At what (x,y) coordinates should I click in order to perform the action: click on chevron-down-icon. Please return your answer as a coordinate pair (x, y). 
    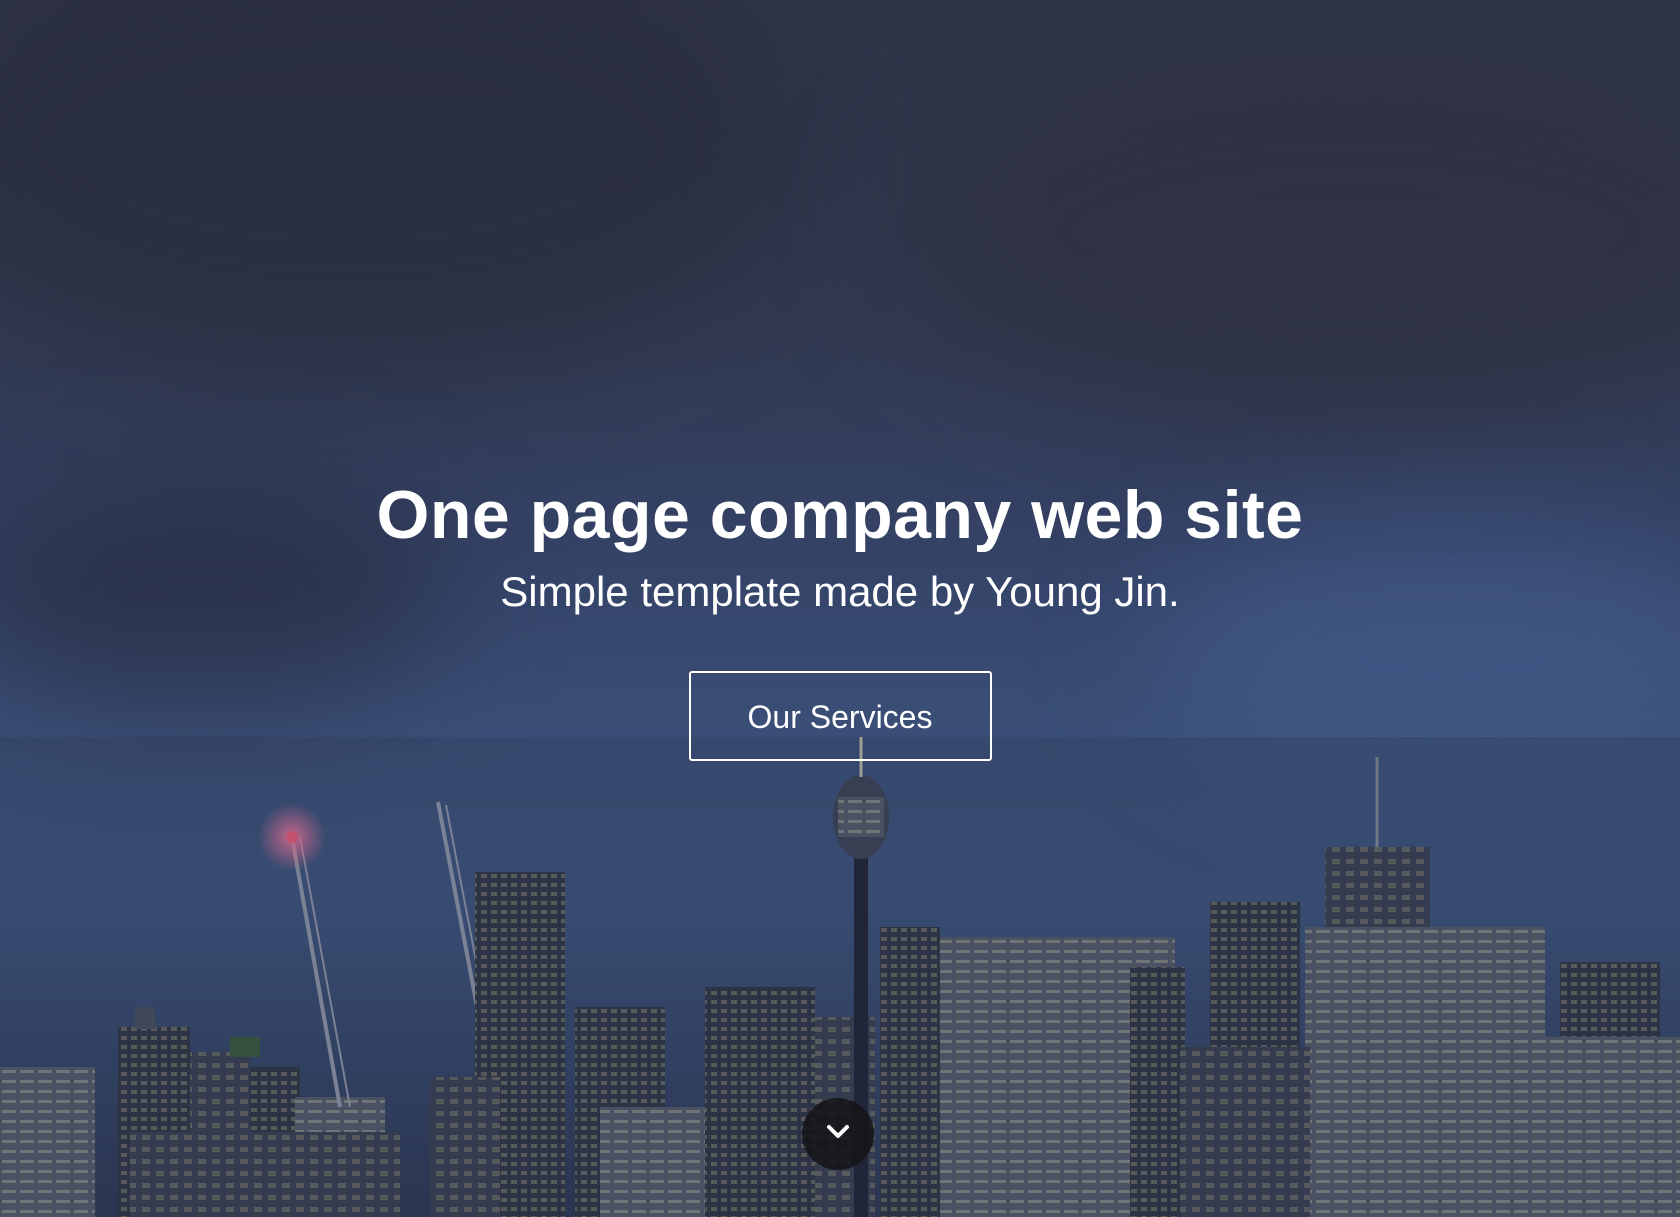
    Looking at the image, I should click on (838, 1134).